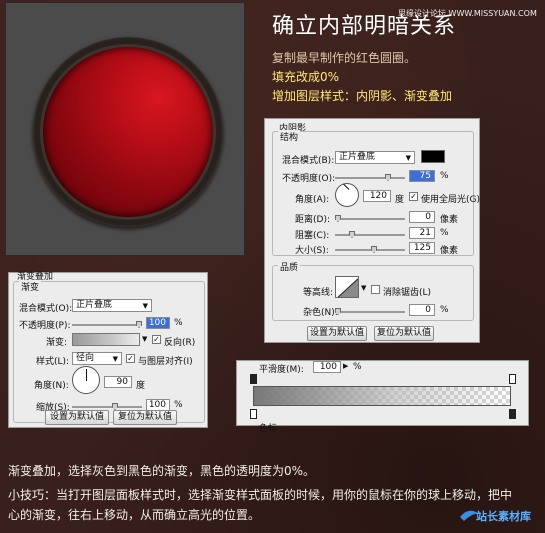  Describe the element at coordinates (107, 406) in the screenshot. I see `go-scale-slider` at that location.